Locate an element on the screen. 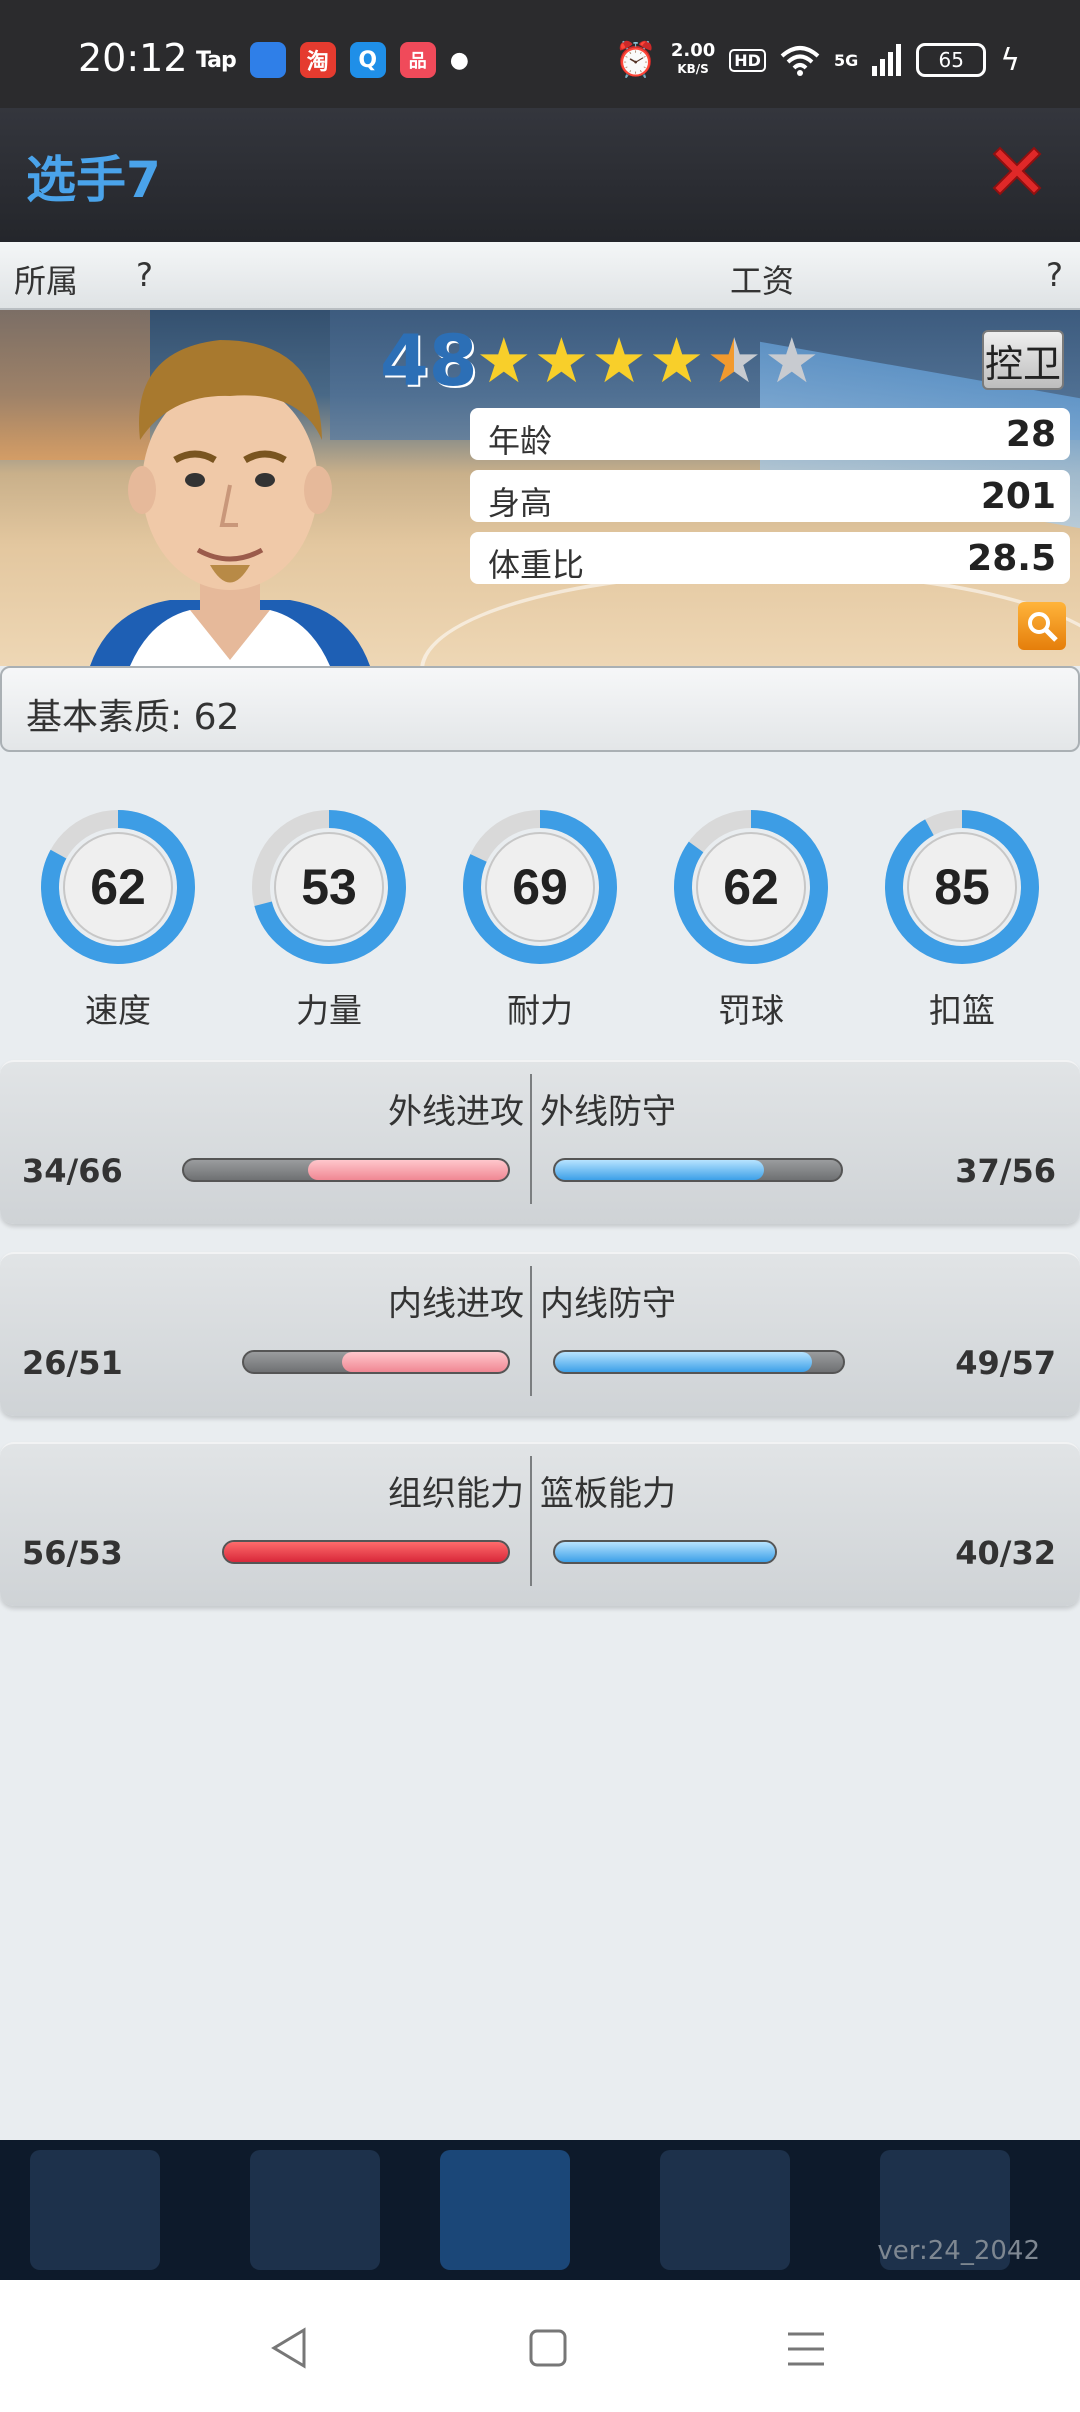 This screenshot has height=2412, width=1080. search-icon is located at coordinates (1043, 627).